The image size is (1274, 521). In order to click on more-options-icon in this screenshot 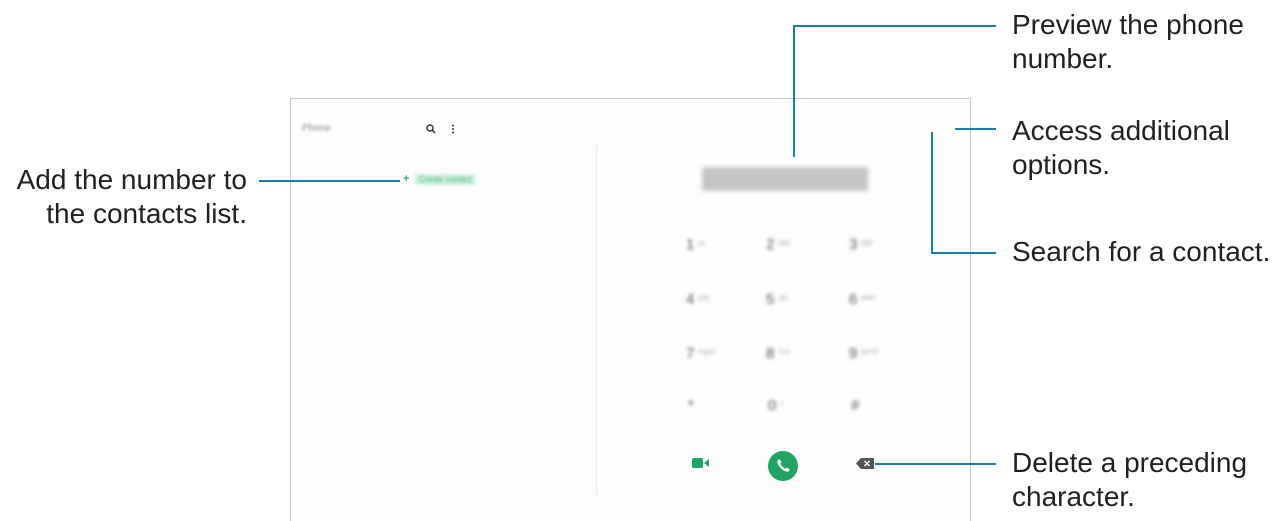, I will do `click(453, 129)`.